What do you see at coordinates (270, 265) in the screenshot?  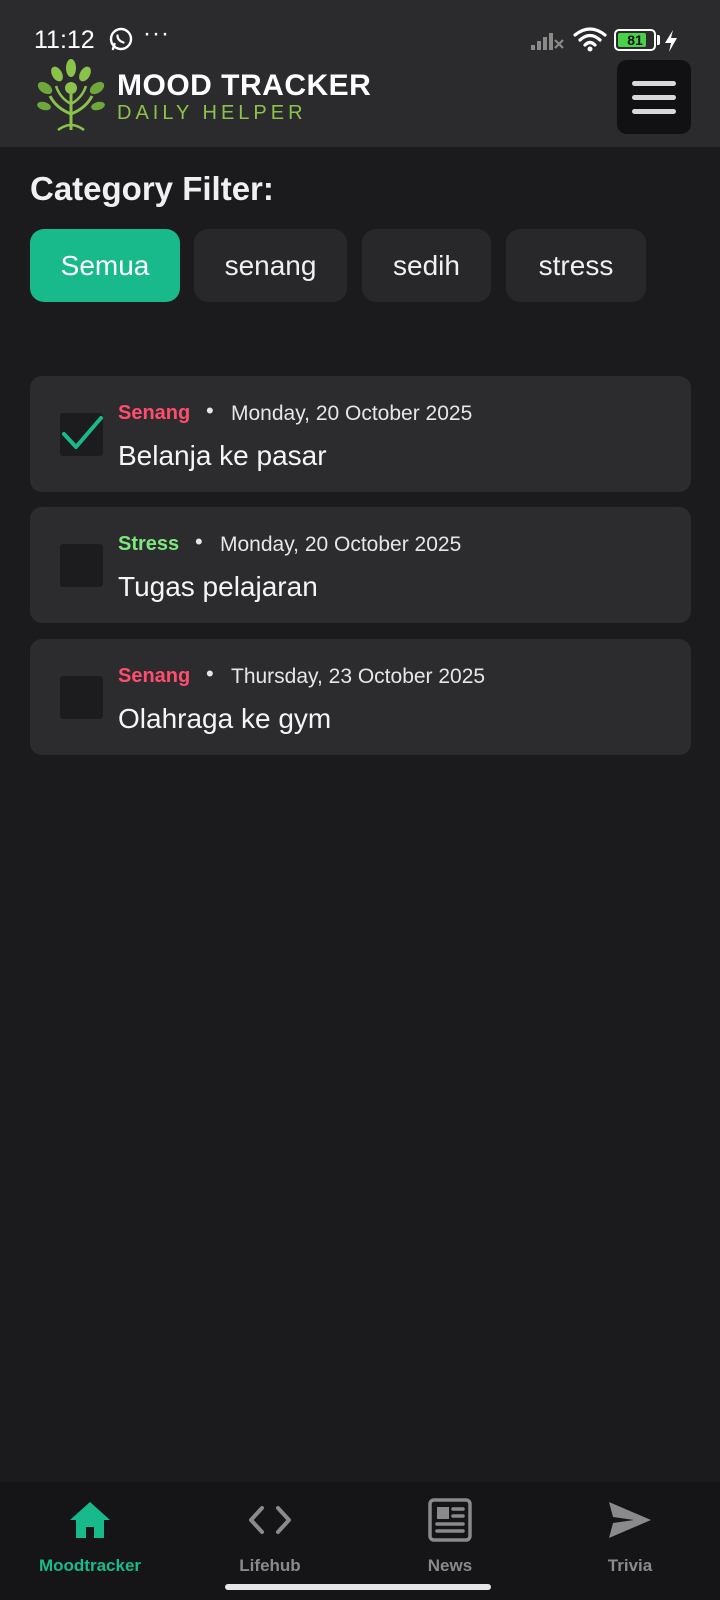 I see `filter-chip-senang: senang` at bounding box center [270, 265].